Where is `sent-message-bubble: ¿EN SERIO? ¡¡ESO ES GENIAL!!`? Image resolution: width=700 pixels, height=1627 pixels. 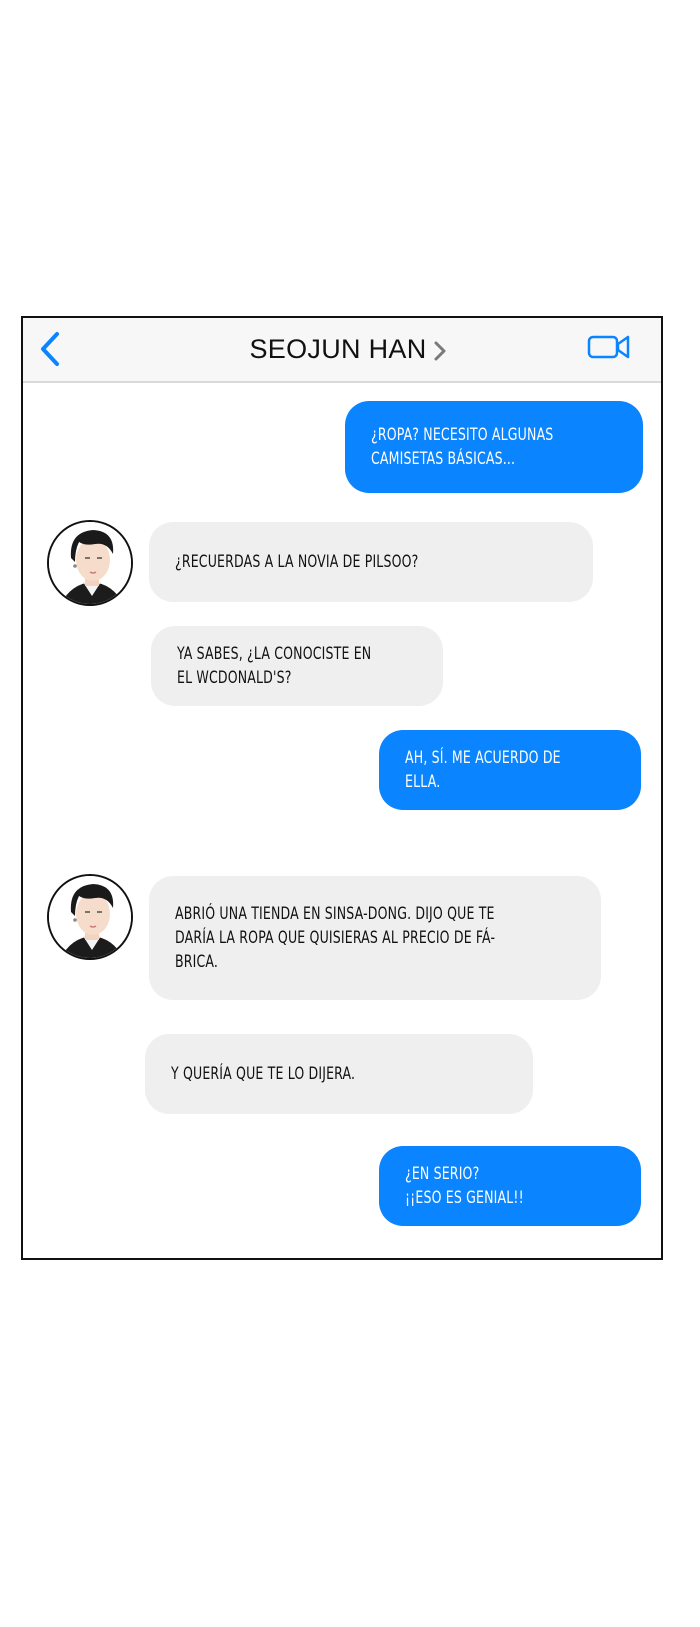 sent-message-bubble: ¿EN SERIO? ¡¡ESO ES GENIAL!! is located at coordinates (510, 1186).